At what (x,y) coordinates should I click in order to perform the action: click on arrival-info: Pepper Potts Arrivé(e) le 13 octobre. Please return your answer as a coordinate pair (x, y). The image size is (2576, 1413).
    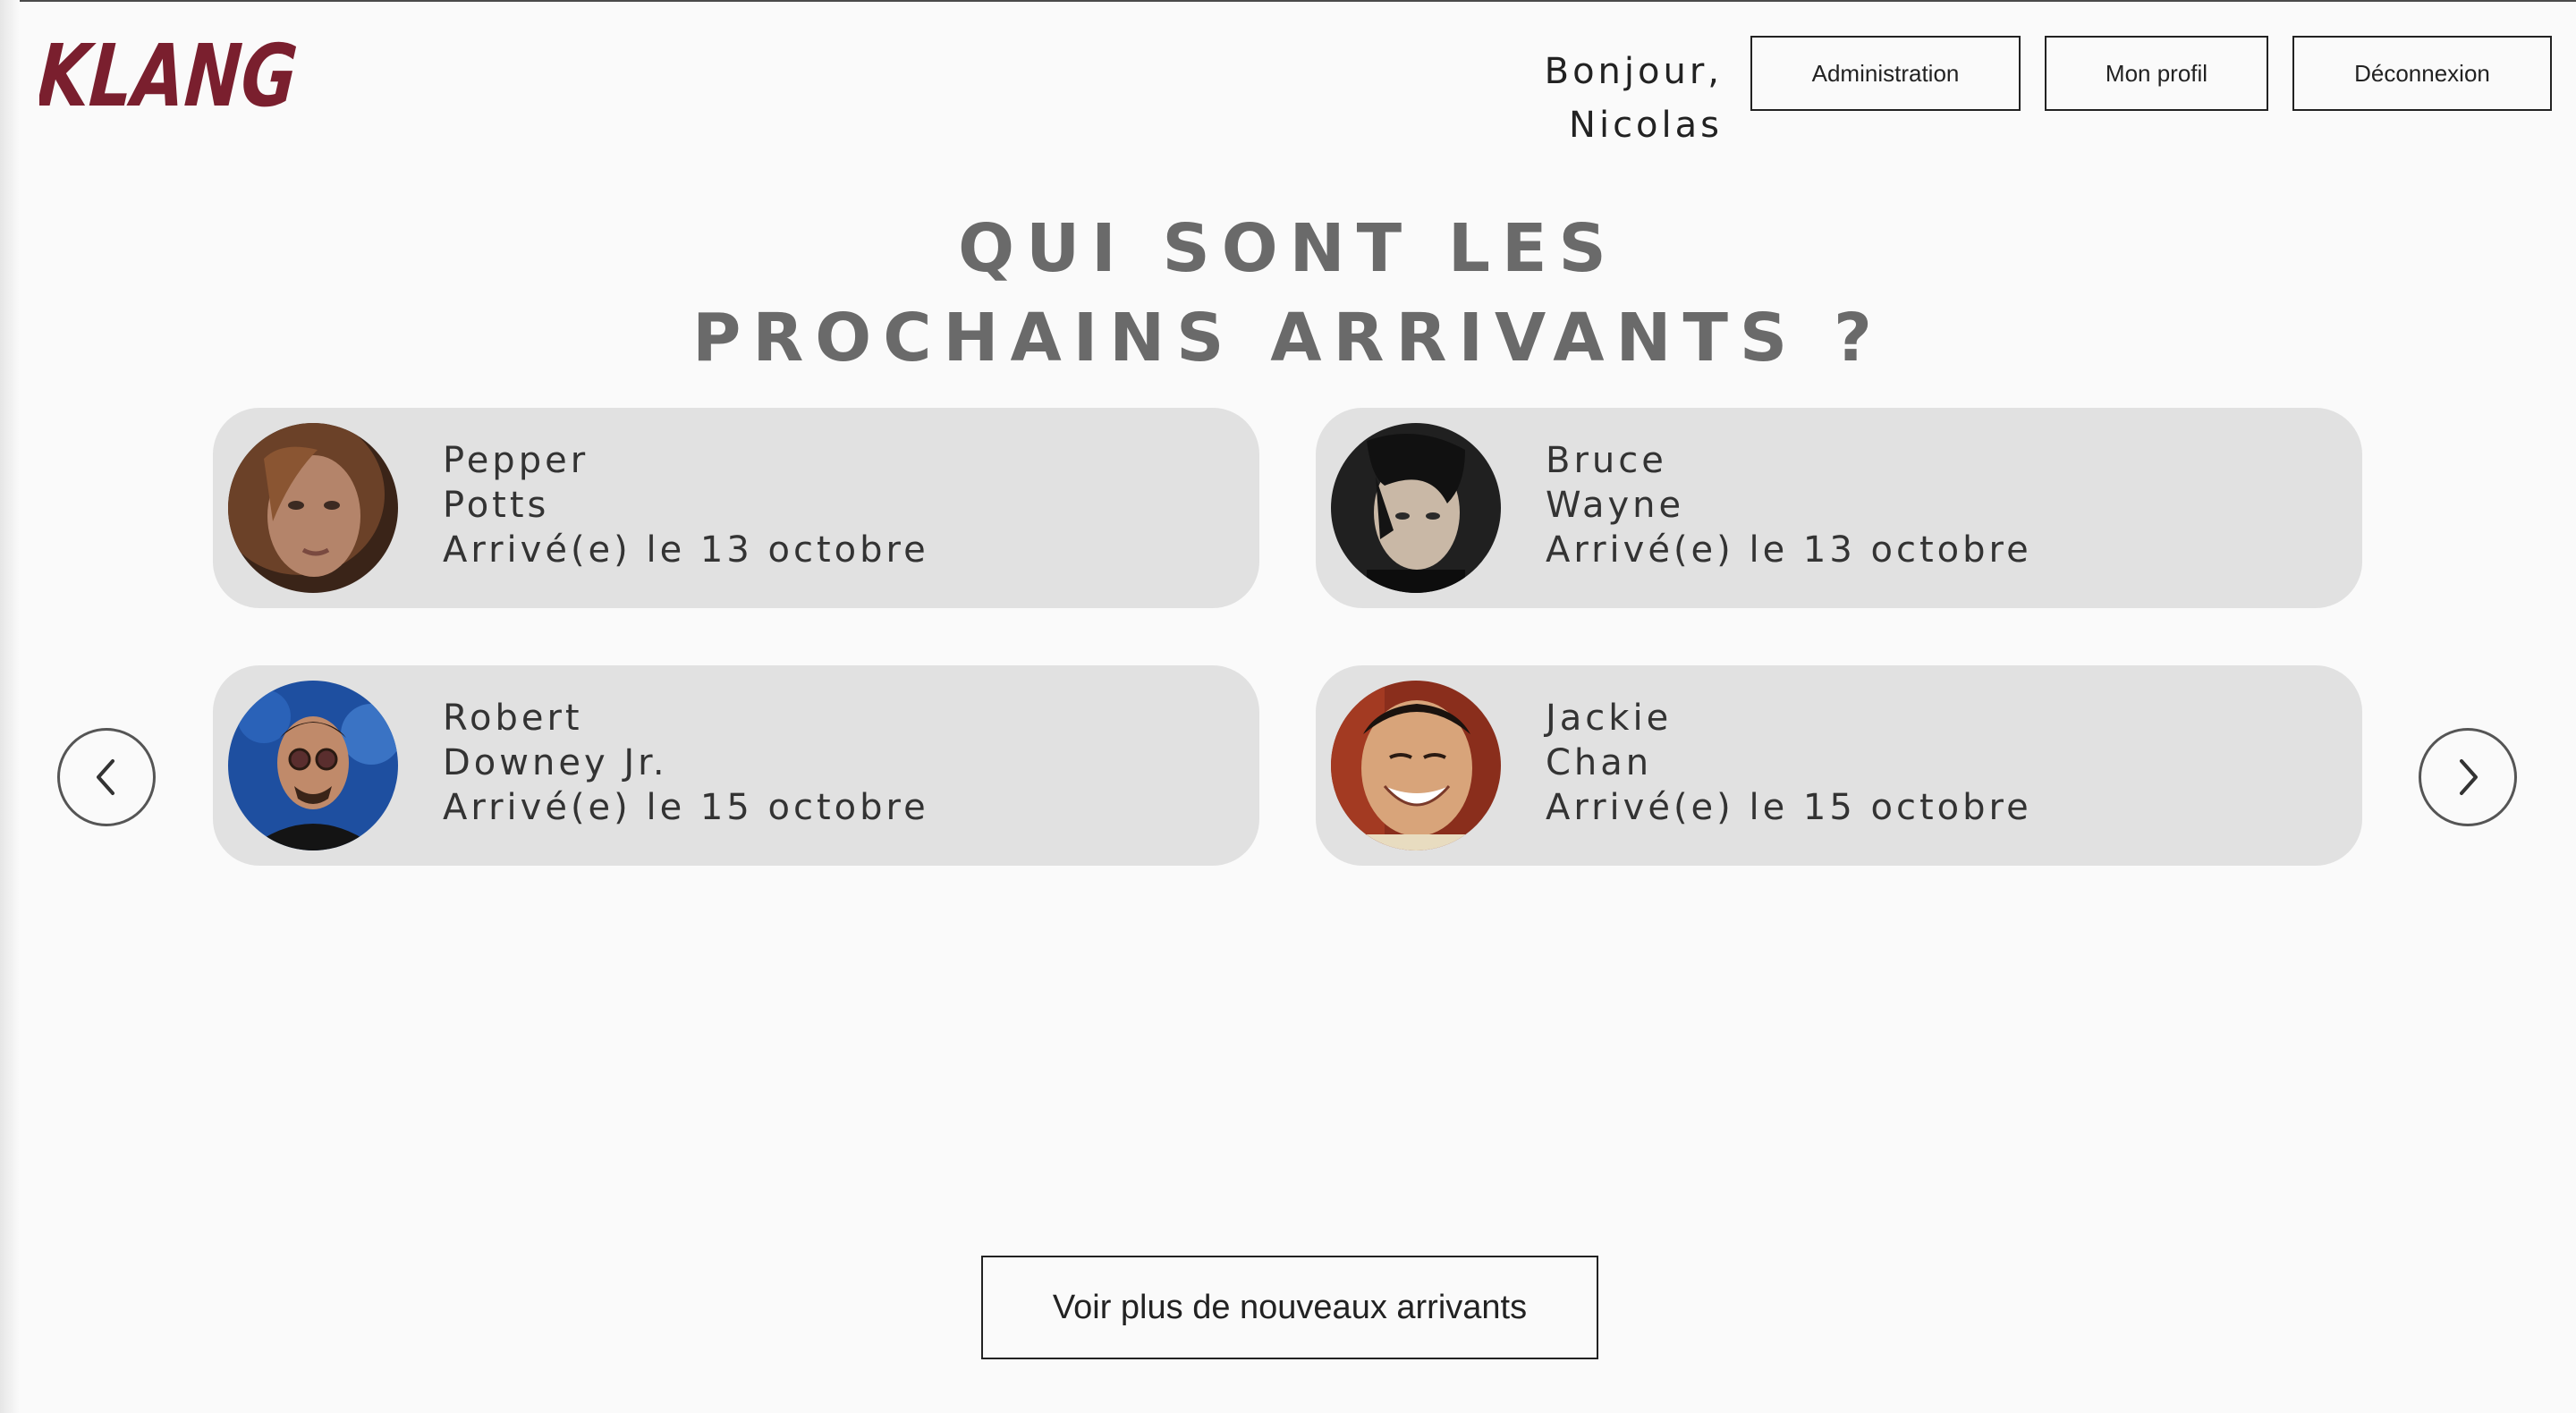
    Looking at the image, I should click on (686, 505).